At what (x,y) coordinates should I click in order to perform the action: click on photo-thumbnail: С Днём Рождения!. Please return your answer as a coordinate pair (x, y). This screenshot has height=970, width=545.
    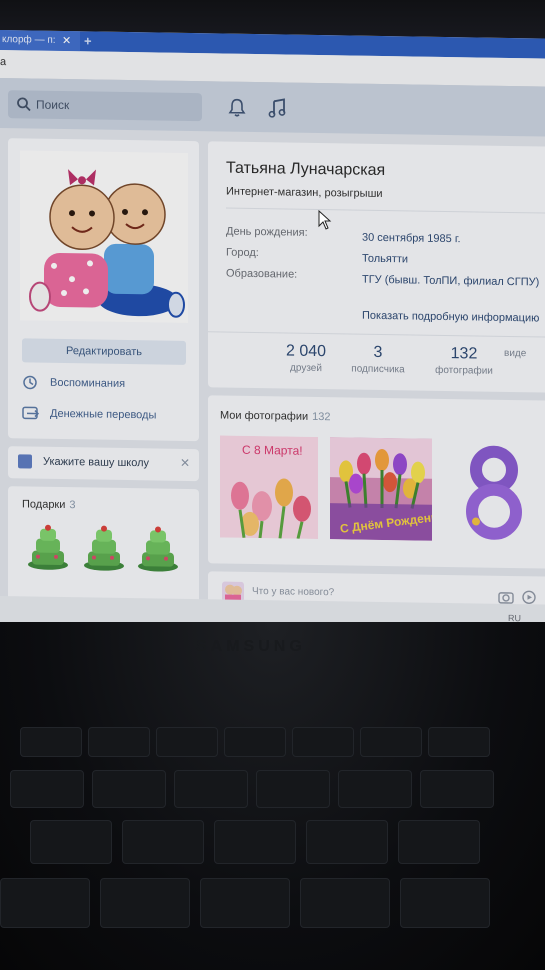
    Looking at the image, I should click on (381, 489).